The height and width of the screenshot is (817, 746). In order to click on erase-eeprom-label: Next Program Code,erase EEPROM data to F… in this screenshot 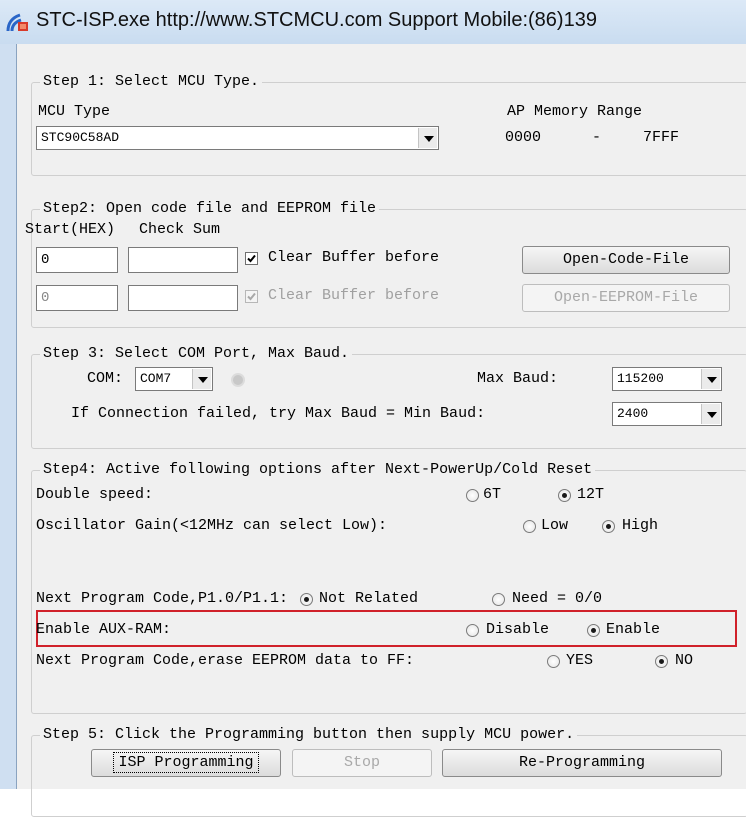, I will do `click(225, 660)`.